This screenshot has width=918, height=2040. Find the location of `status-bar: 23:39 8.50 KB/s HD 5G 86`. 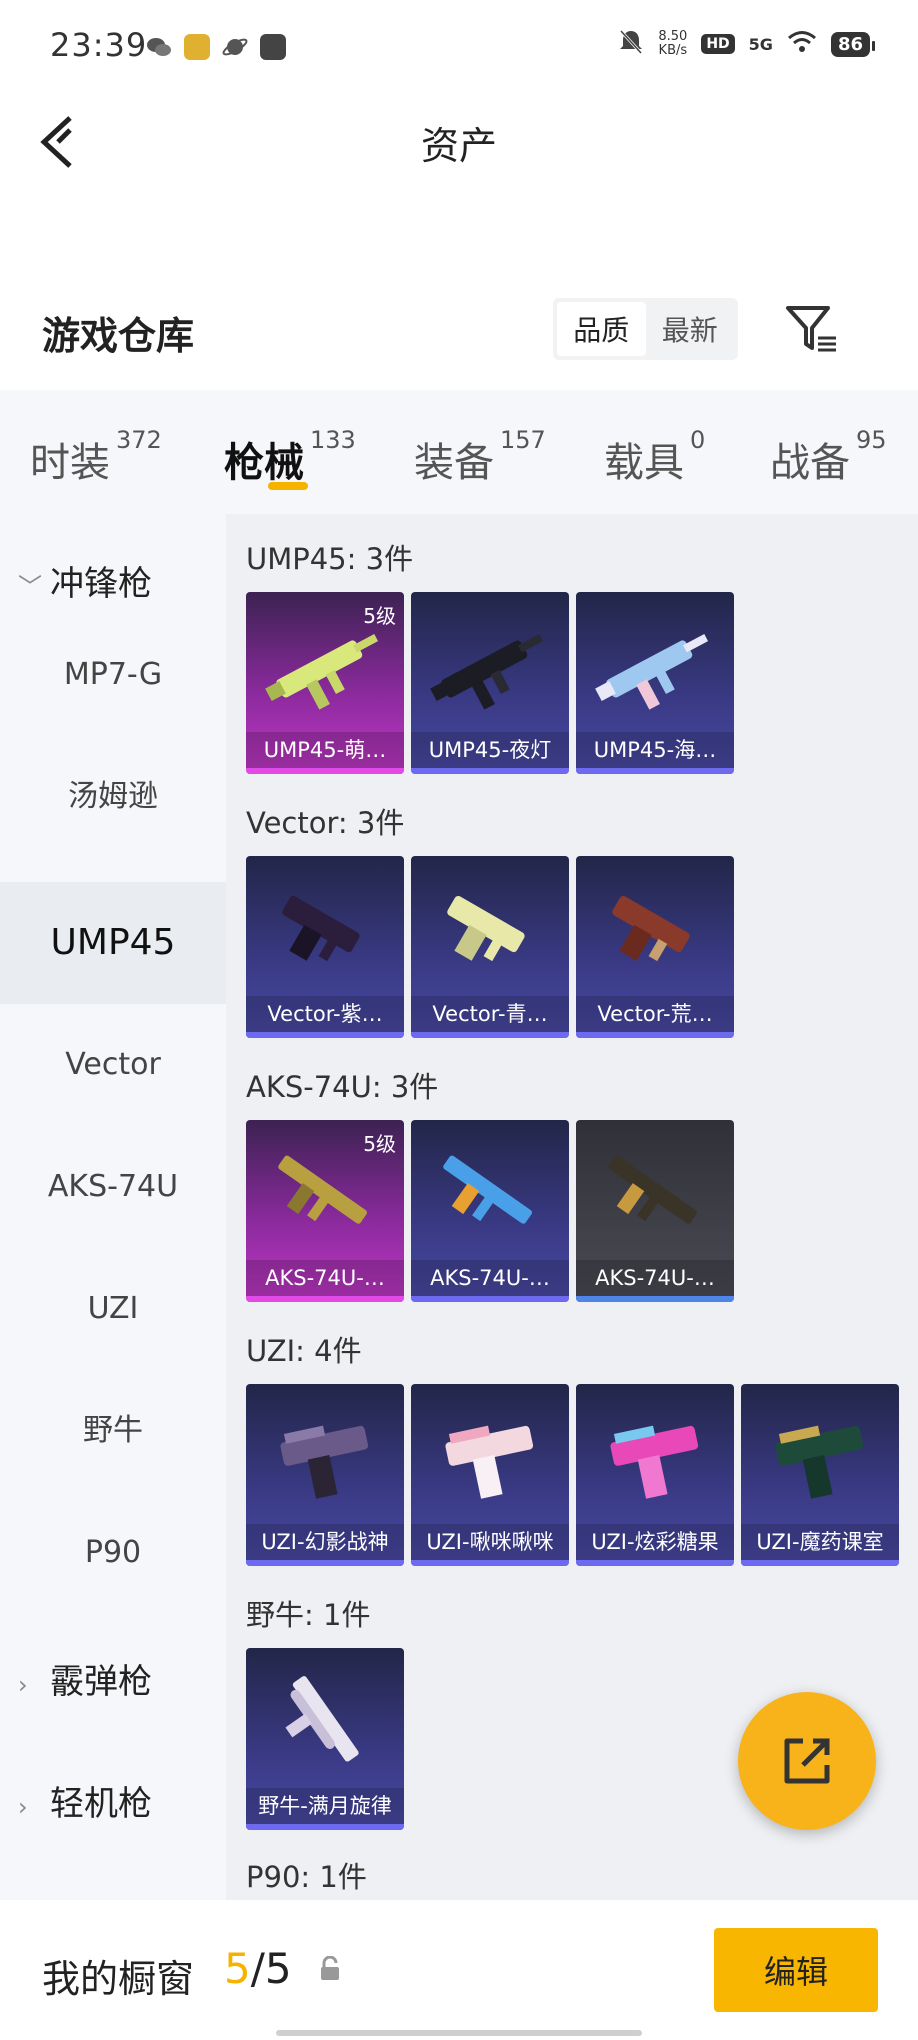

status-bar: 23:39 8.50 KB/s HD 5G 86 is located at coordinates (459, 46).